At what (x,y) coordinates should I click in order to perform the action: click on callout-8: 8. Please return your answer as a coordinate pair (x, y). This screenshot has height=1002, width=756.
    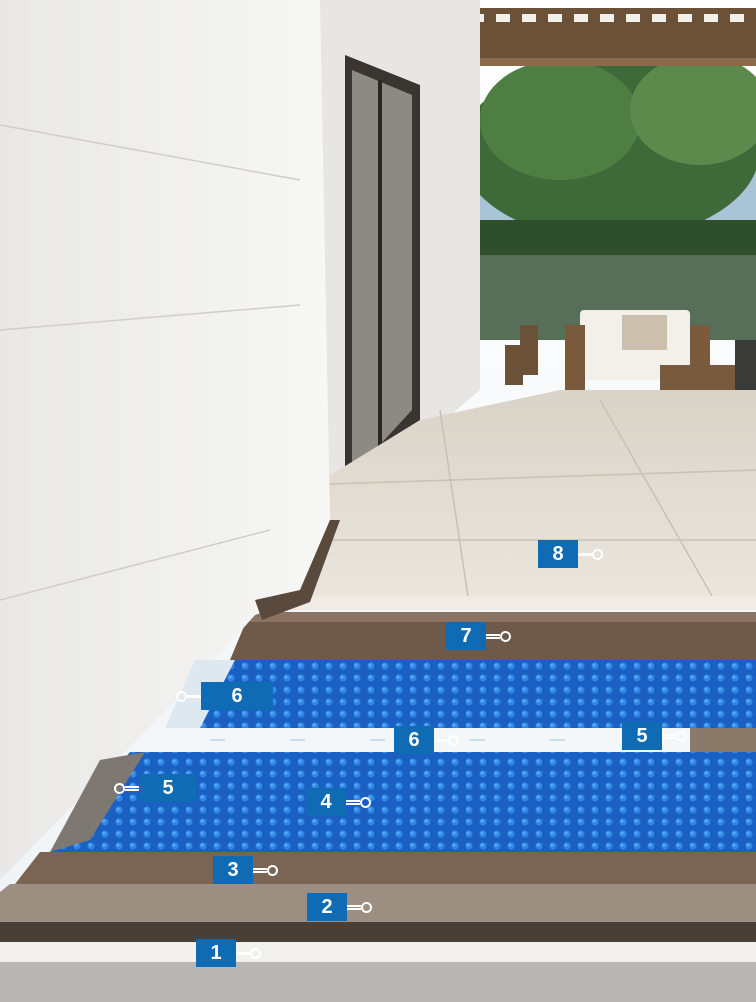
    Looking at the image, I should click on (570, 554).